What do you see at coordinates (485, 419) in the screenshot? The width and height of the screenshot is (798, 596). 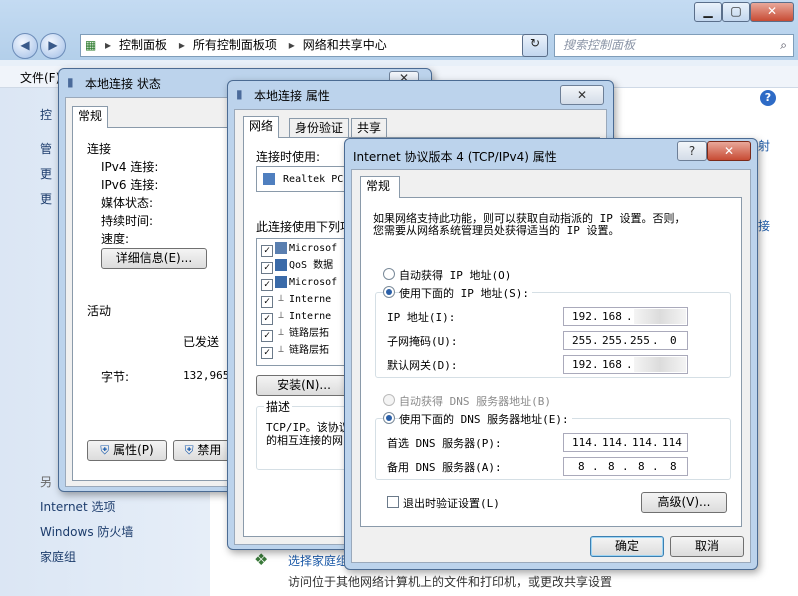 I see `manual-dns-label: 使用下面的 DNS 服务器地址(E):` at bounding box center [485, 419].